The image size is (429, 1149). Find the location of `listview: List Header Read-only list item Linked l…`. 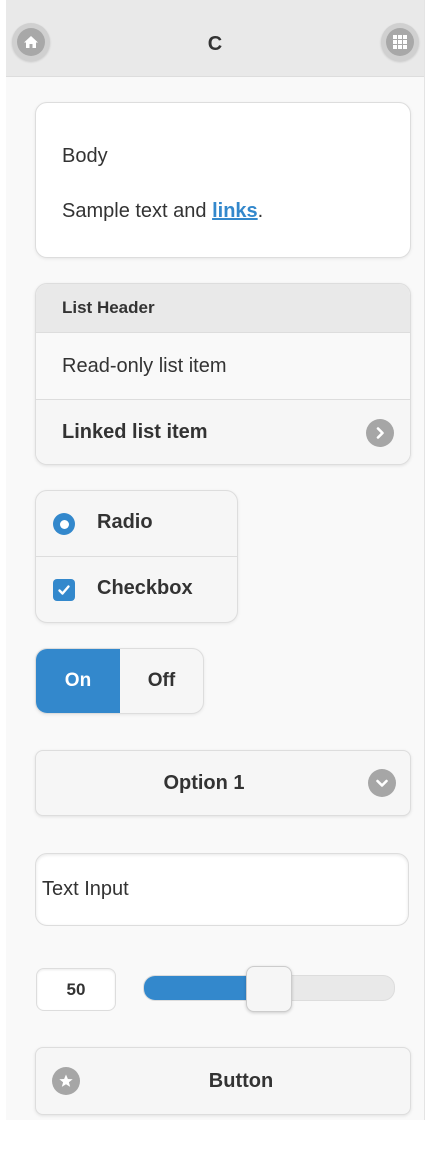

listview: List Header Read-only list item Linked l… is located at coordinates (223, 374).